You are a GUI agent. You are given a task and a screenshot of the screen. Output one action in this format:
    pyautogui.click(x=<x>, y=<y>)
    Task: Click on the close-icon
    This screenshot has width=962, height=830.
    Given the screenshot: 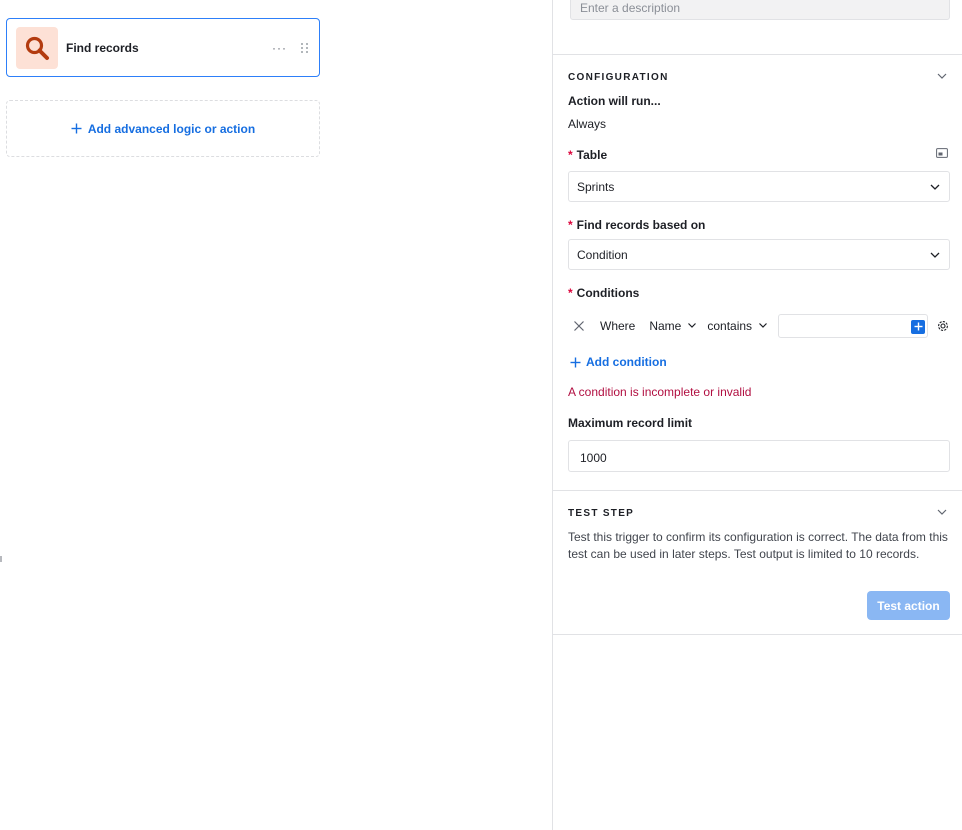 What is the action you would take?
    pyautogui.click(x=579, y=326)
    